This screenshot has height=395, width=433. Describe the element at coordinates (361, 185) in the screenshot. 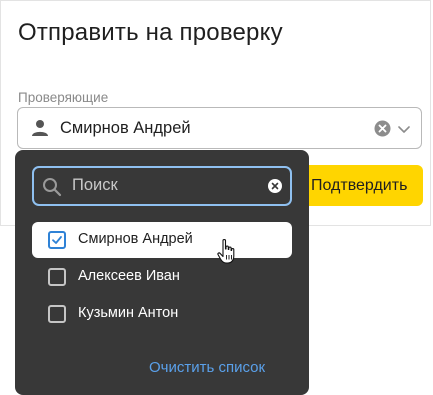

I see `confirm-button: Подтвердить` at that location.